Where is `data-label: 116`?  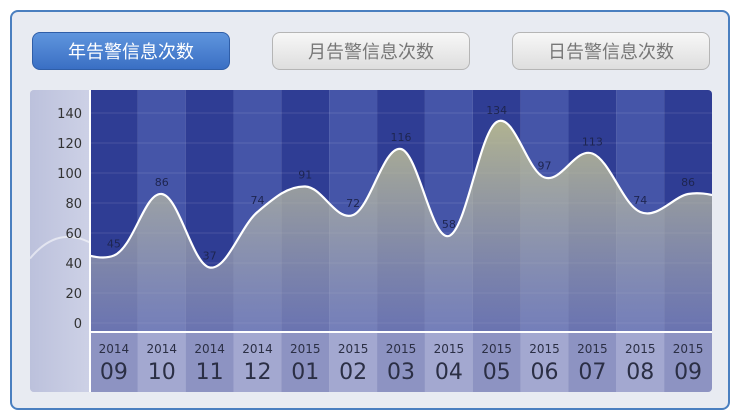 data-label: 116 is located at coordinates (401, 137).